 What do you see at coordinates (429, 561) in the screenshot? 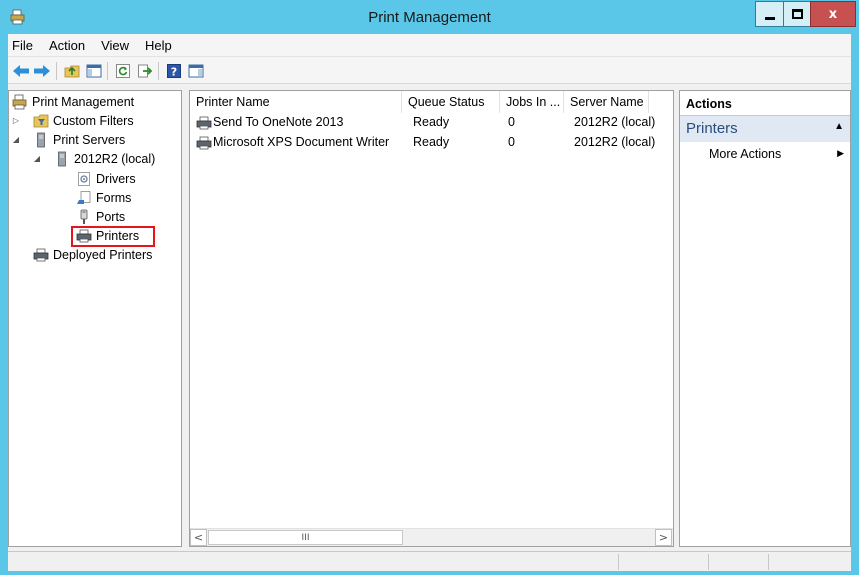
I see `status-bar` at bounding box center [429, 561].